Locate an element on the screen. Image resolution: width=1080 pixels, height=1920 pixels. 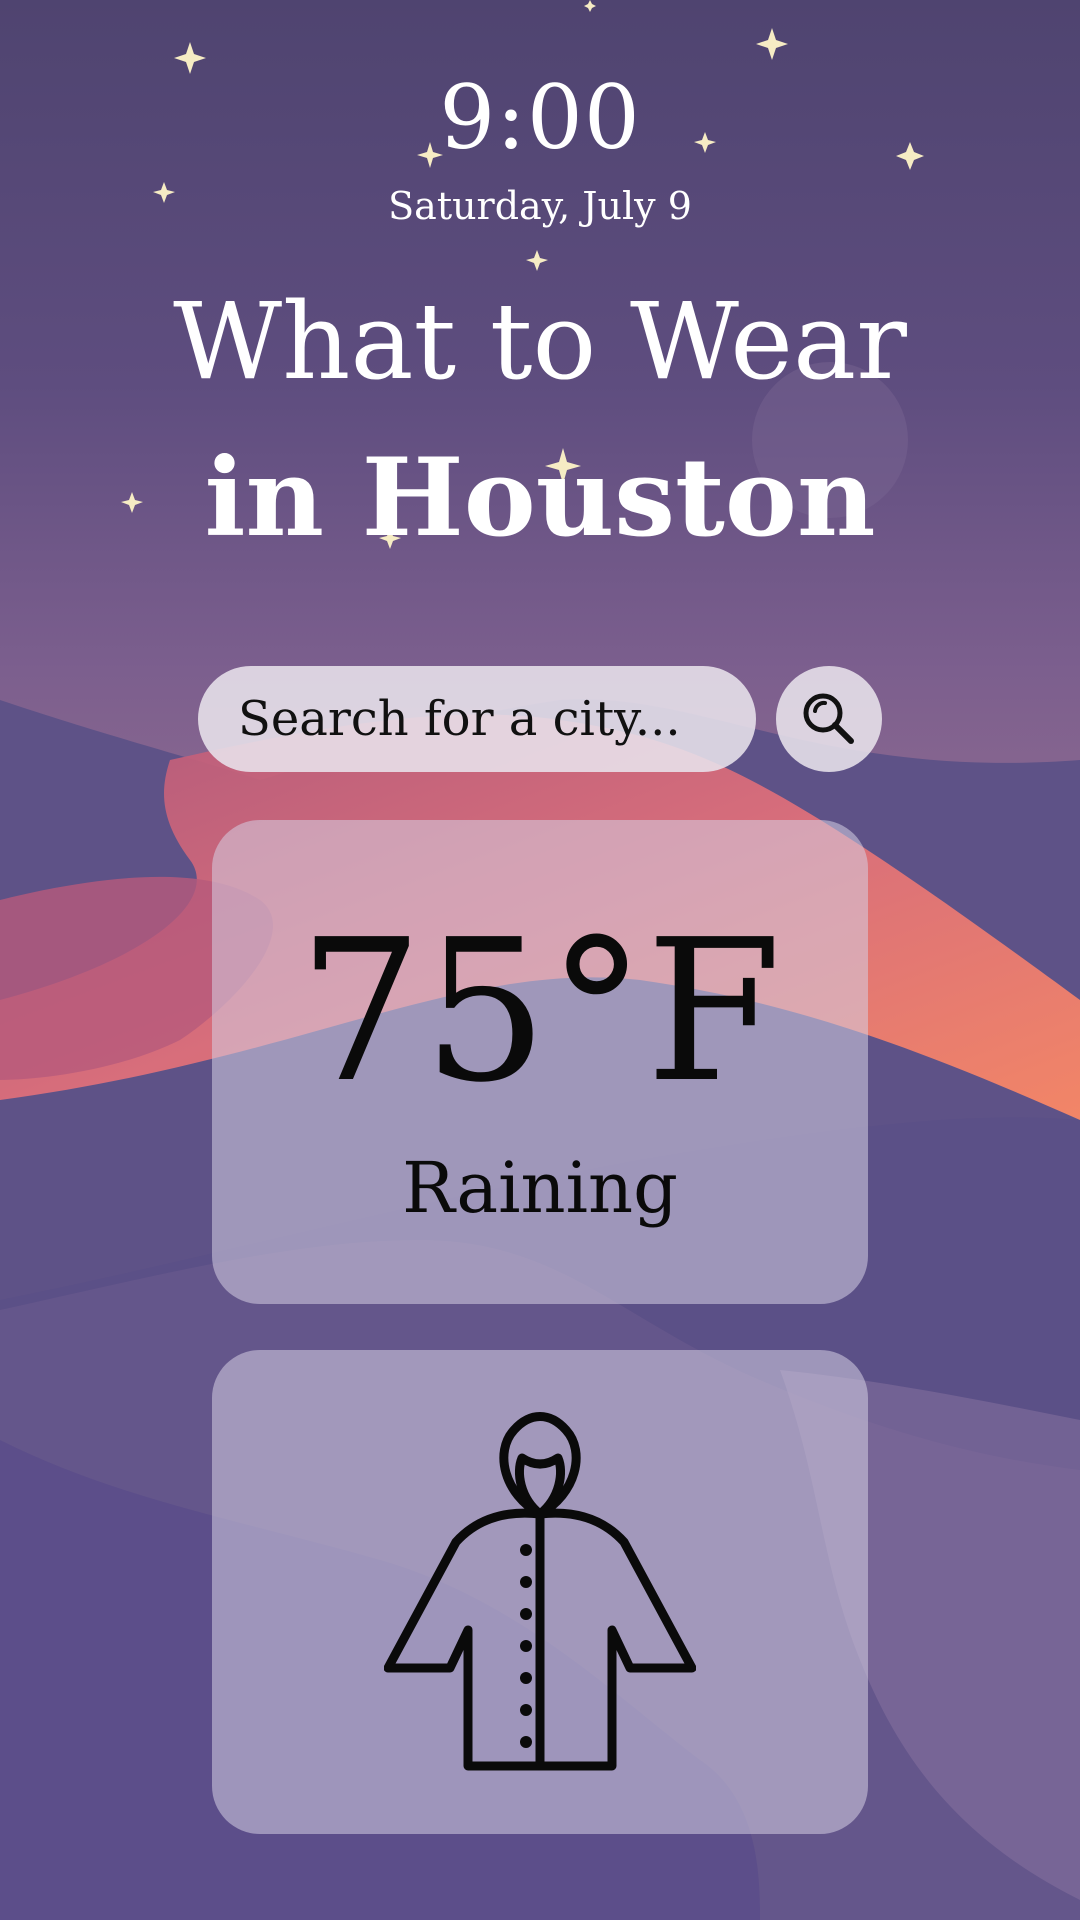
page-title-city: in Houston is located at coordinates (540, 498).